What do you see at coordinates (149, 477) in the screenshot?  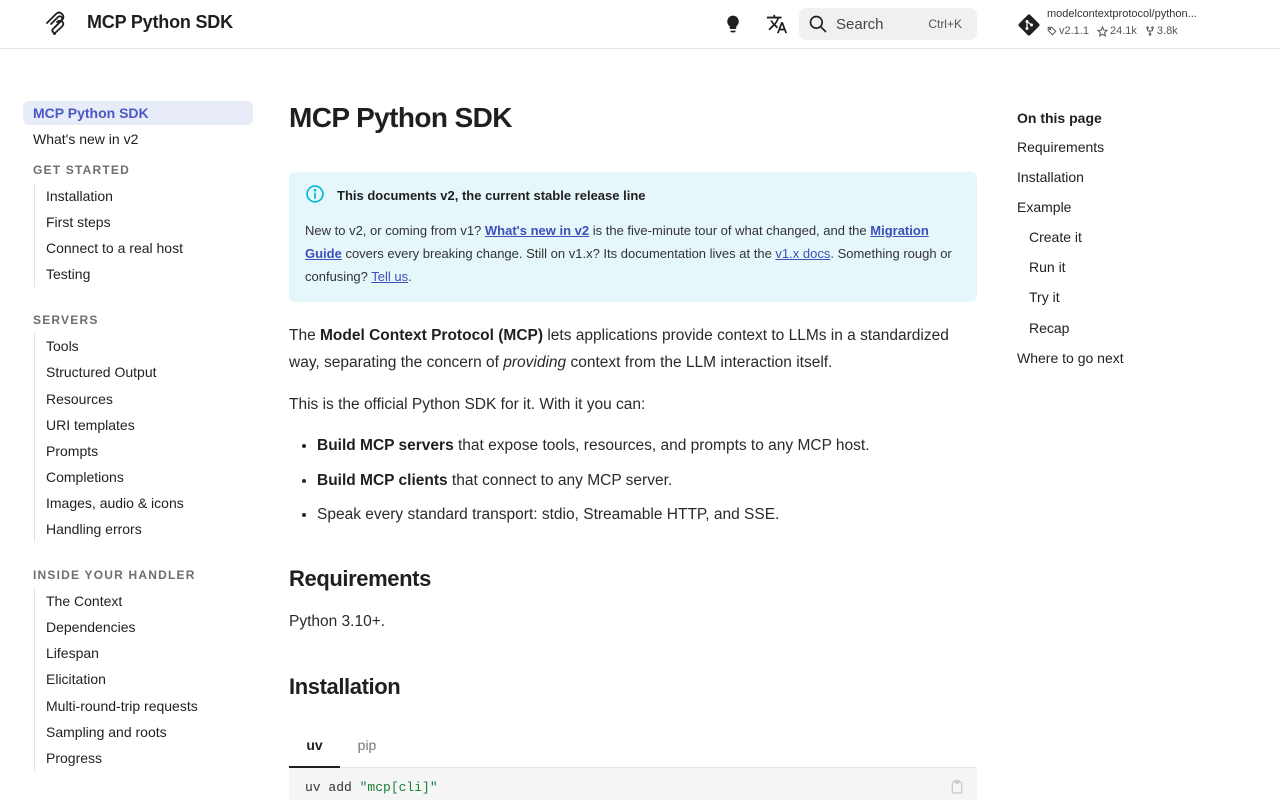 I see `sidebar-item-completions: Completions` at bounding box center [149, 477].